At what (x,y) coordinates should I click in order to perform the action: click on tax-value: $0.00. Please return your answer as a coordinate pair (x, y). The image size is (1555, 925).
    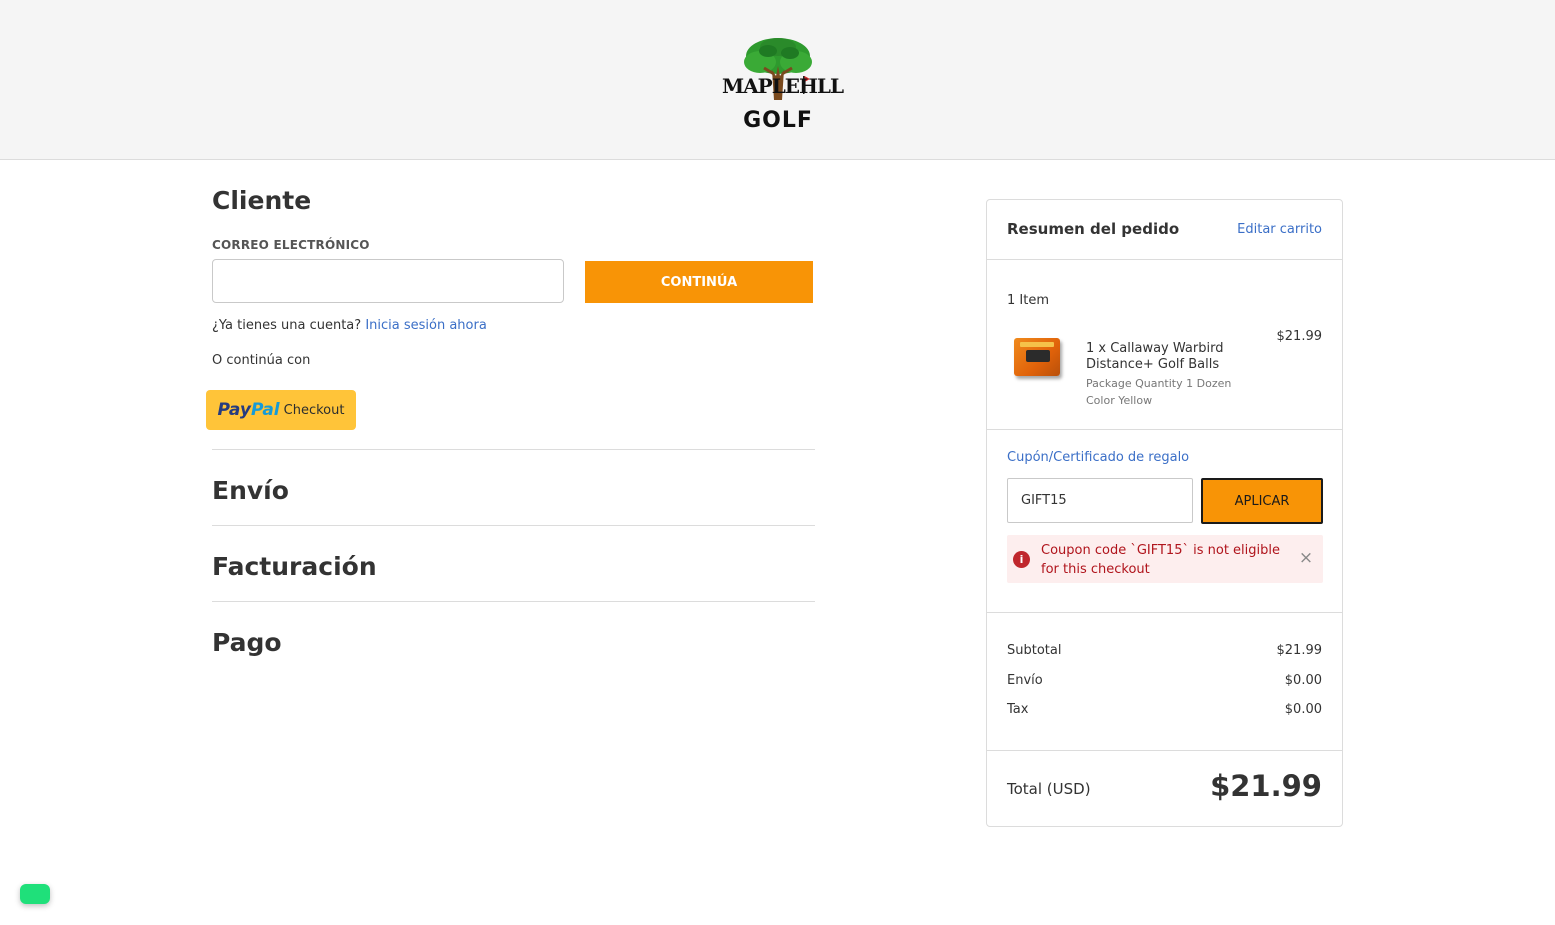
    Looking at the image, I should click on (1303, 709).